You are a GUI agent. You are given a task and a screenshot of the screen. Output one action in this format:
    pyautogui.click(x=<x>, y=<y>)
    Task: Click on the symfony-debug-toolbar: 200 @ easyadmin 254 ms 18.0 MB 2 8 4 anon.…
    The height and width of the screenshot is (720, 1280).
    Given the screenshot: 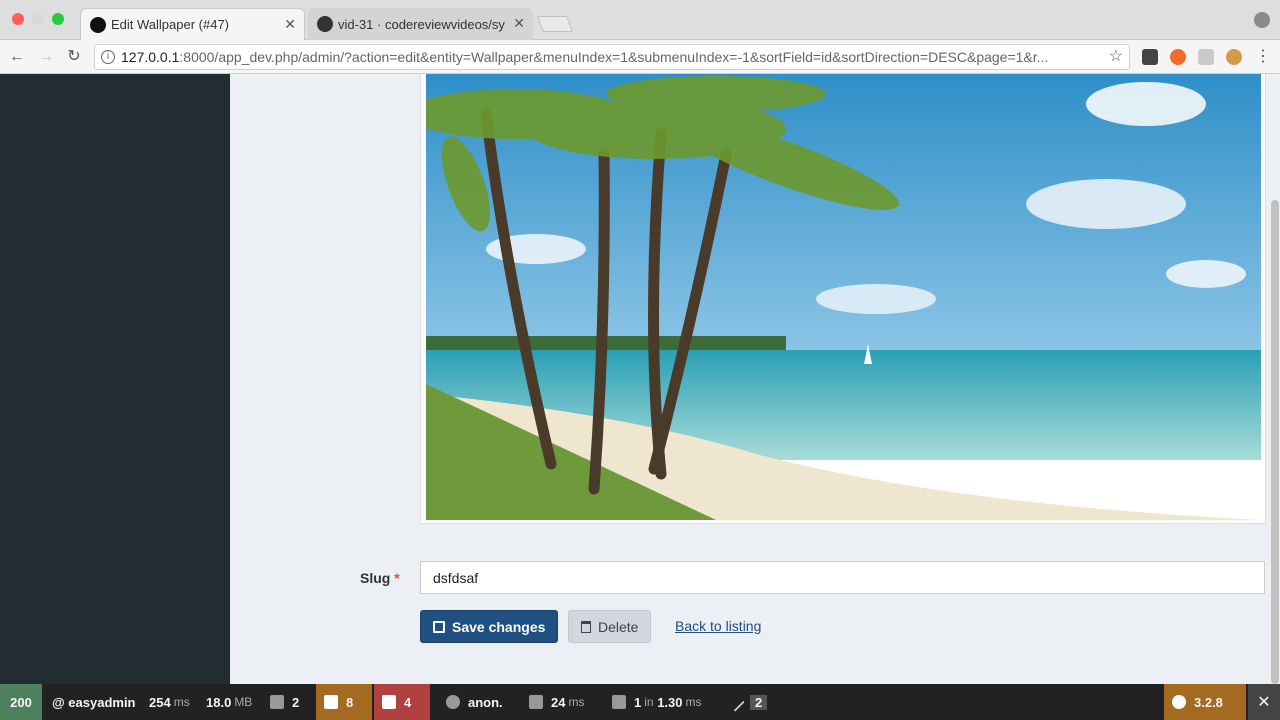 What is the action you would take?
    pyautogui.click(x=640, y=702)
    